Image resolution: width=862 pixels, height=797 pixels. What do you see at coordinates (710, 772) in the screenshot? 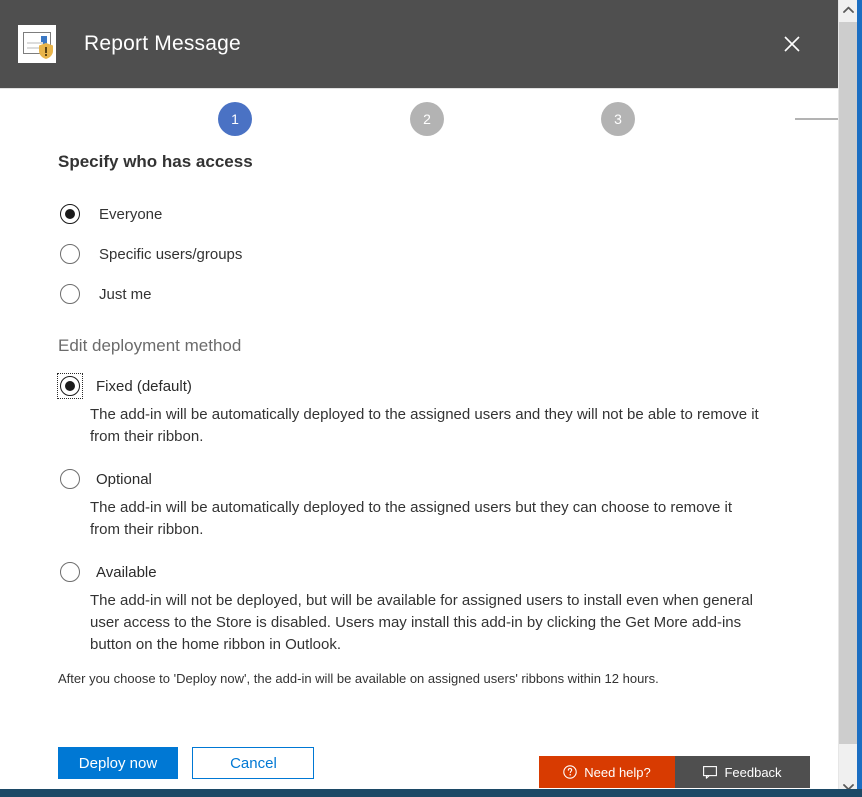
I see `speech-bubble-icon` at bounding box center [710, 772].